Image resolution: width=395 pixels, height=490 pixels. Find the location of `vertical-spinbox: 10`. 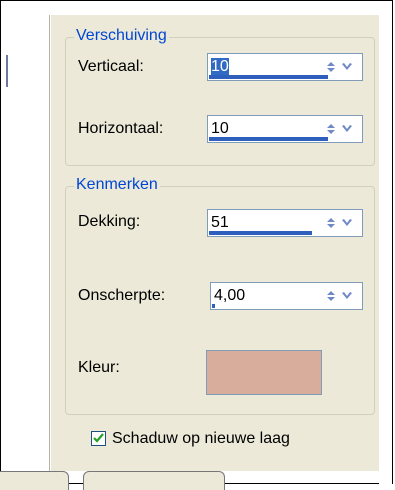

vertical-spinbox: 10 is located at coordinates (285, 67).